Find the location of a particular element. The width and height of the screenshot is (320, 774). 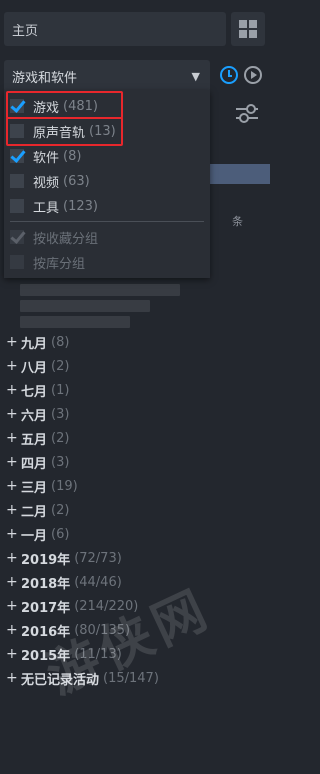

collapsible-group-row: + 八月 (2) is located at coordinates (37, 366).